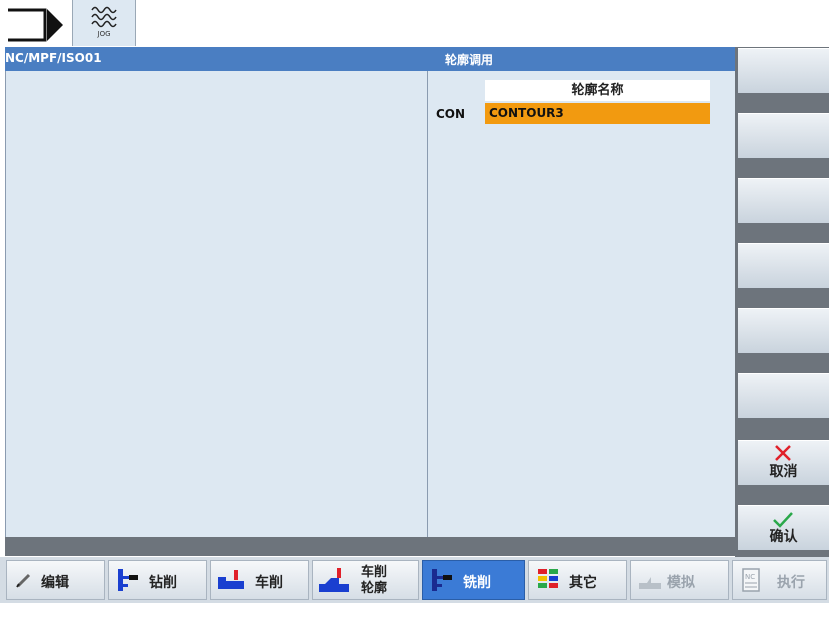  Describe the element at coordinates (374, 572) in the screenshot. I see `turning-contour-label-line1: 车削` at that location.